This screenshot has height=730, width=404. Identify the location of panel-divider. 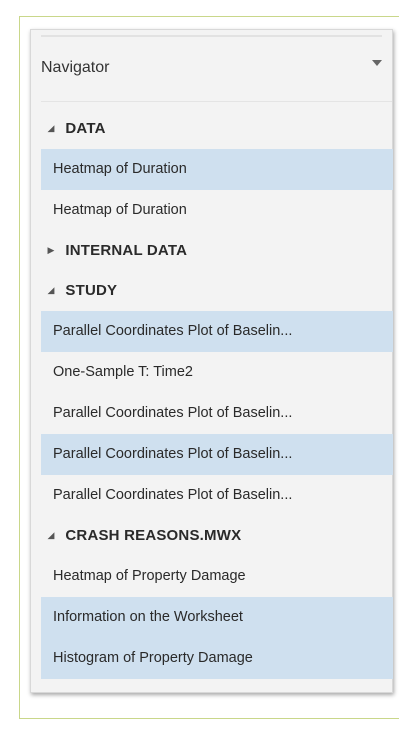
(211, 36).